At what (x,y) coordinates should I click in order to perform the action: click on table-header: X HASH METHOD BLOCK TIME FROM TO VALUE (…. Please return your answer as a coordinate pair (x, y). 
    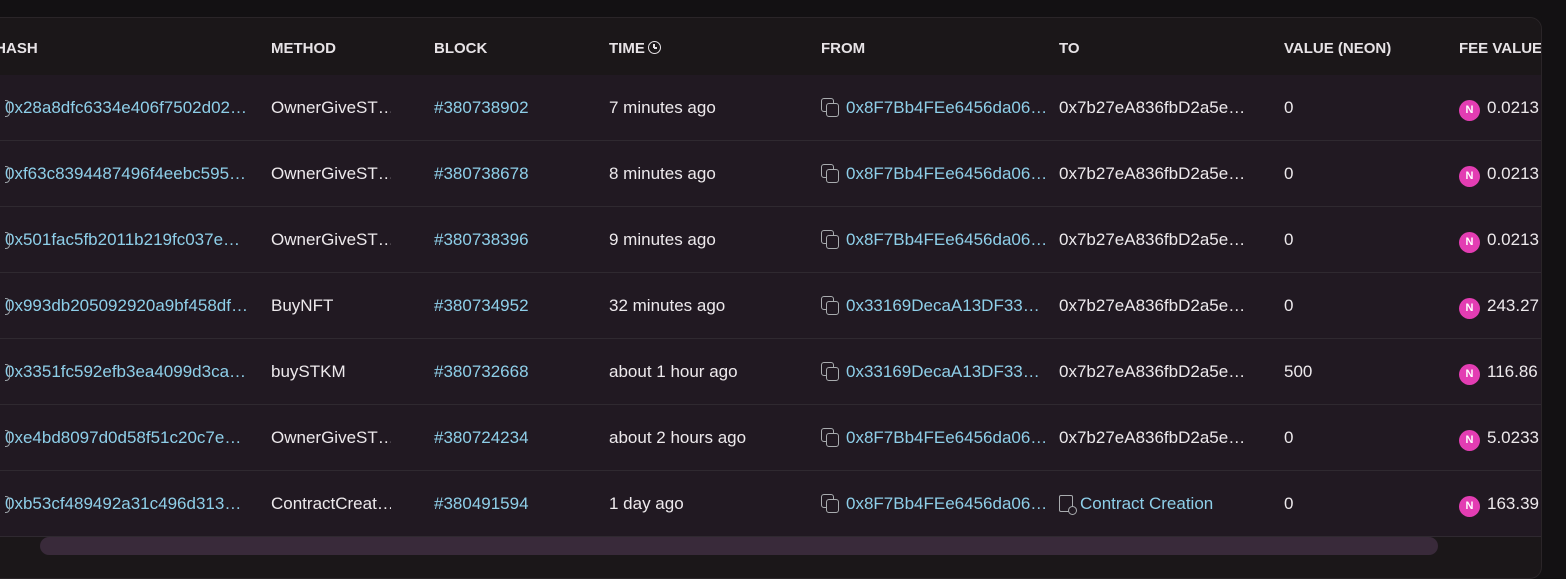
    Looking at the image, I should click on (770, 46).